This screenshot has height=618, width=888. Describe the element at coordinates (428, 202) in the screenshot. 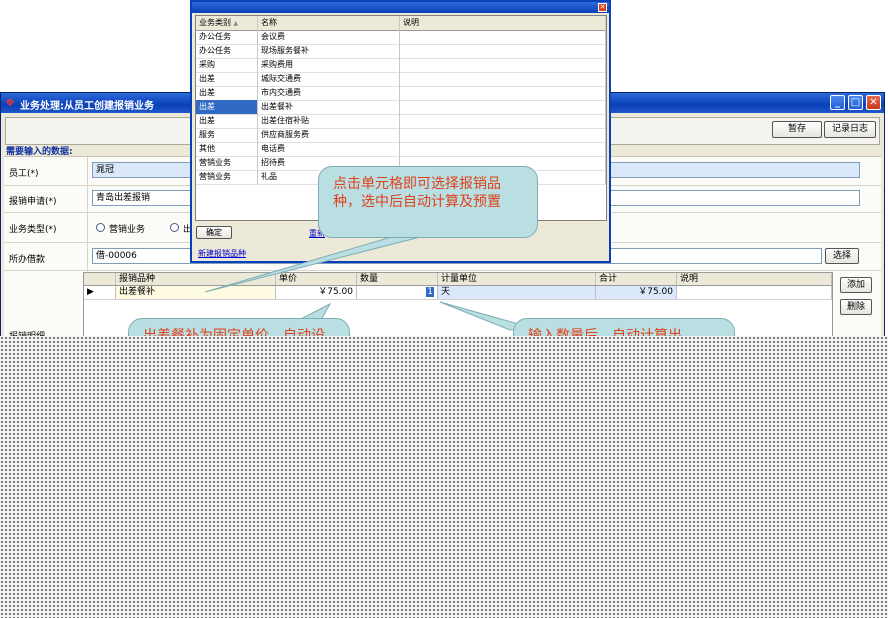

I see `select-tip-callout: 点击单元格即可选择报销品种，选中后自动计算及预置` at that location.